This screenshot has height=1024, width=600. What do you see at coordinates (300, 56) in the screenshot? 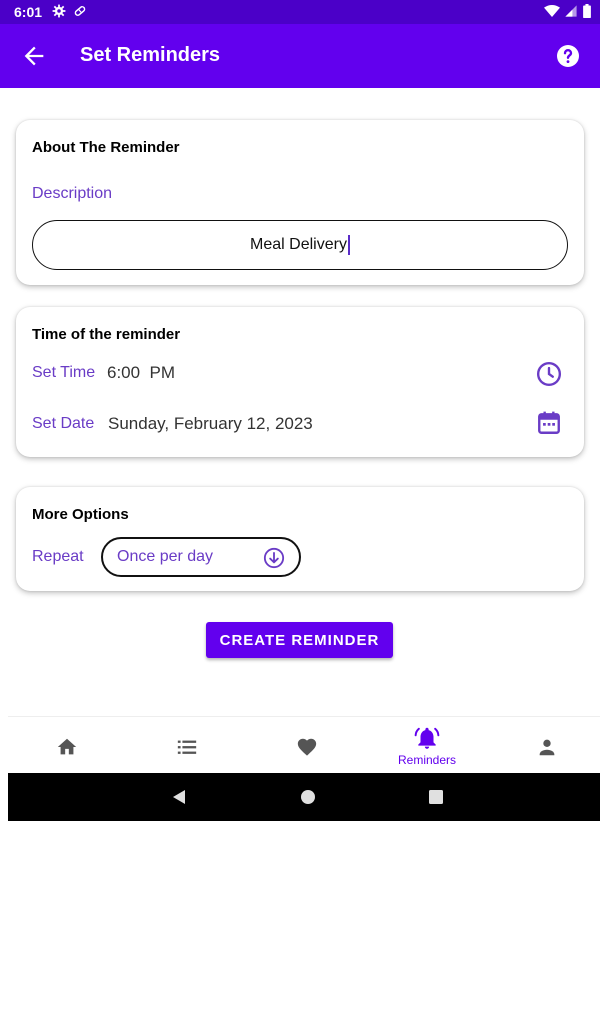
I see `app-bar: Set Reminders` at bounding box center [300, 56].